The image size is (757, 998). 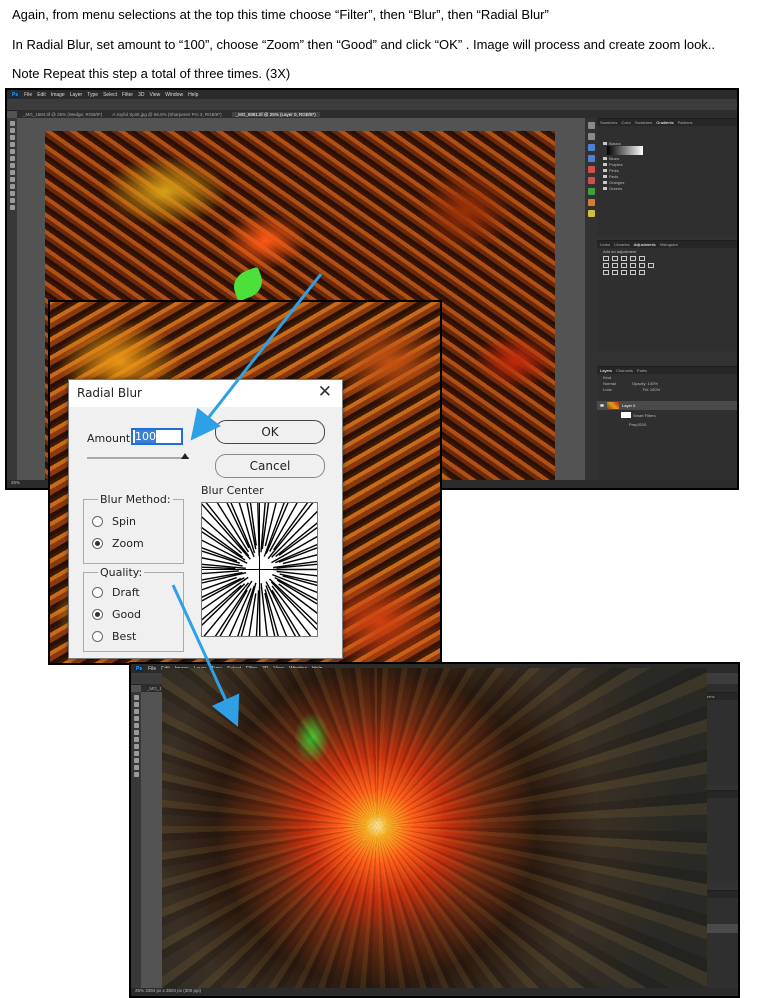 I want to click on layer-row: Layer 0, so click(x=667, y=405).